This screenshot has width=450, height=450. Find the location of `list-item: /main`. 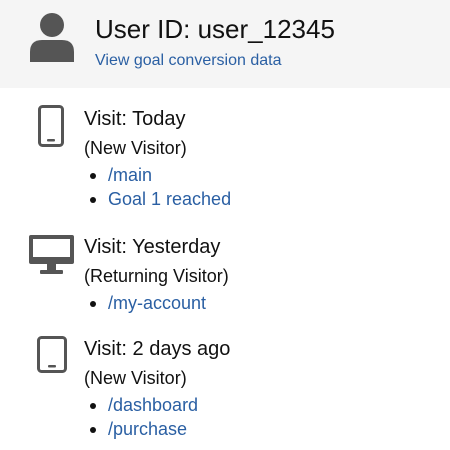

list-item: /main is located at coordinates (157, 175).